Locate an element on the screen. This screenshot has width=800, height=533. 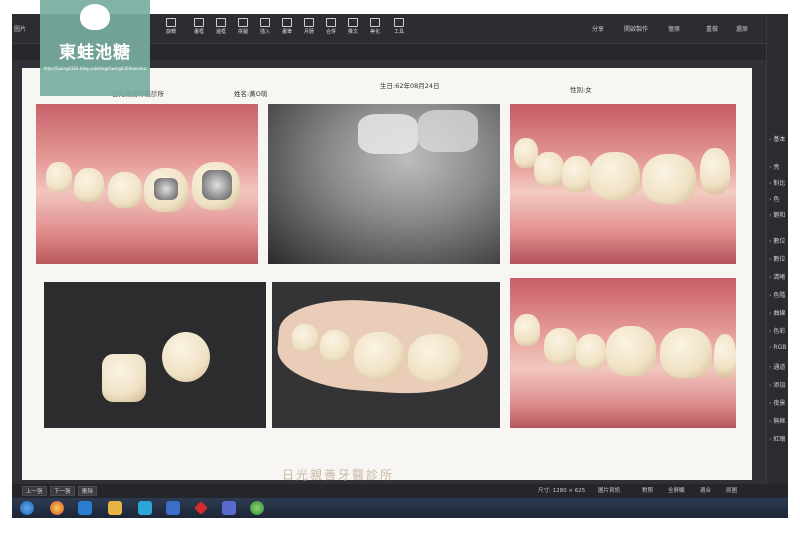
calendar-button: 月曆 is located at coordinates (309, 29).